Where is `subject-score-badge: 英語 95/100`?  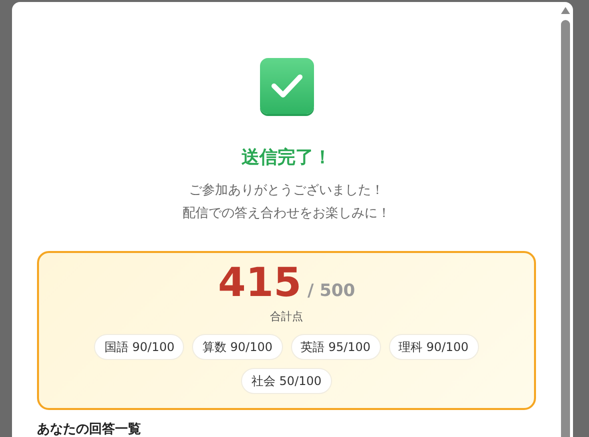
subject-score-badge: 英語 95/100 is located at coordinates (335, 347).